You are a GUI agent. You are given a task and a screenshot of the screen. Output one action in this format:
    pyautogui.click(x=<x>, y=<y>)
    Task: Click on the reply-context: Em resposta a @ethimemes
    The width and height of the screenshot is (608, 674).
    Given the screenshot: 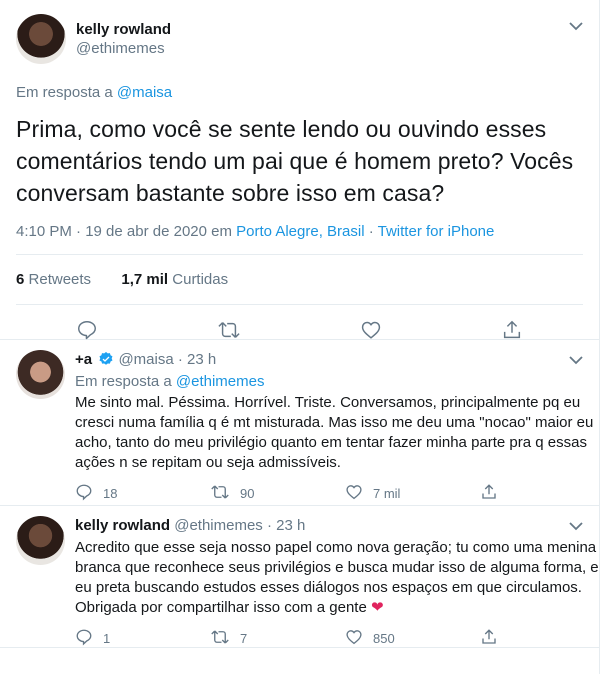 What is the action you would take?
    pyautogui.click(x=341, y=382)
    